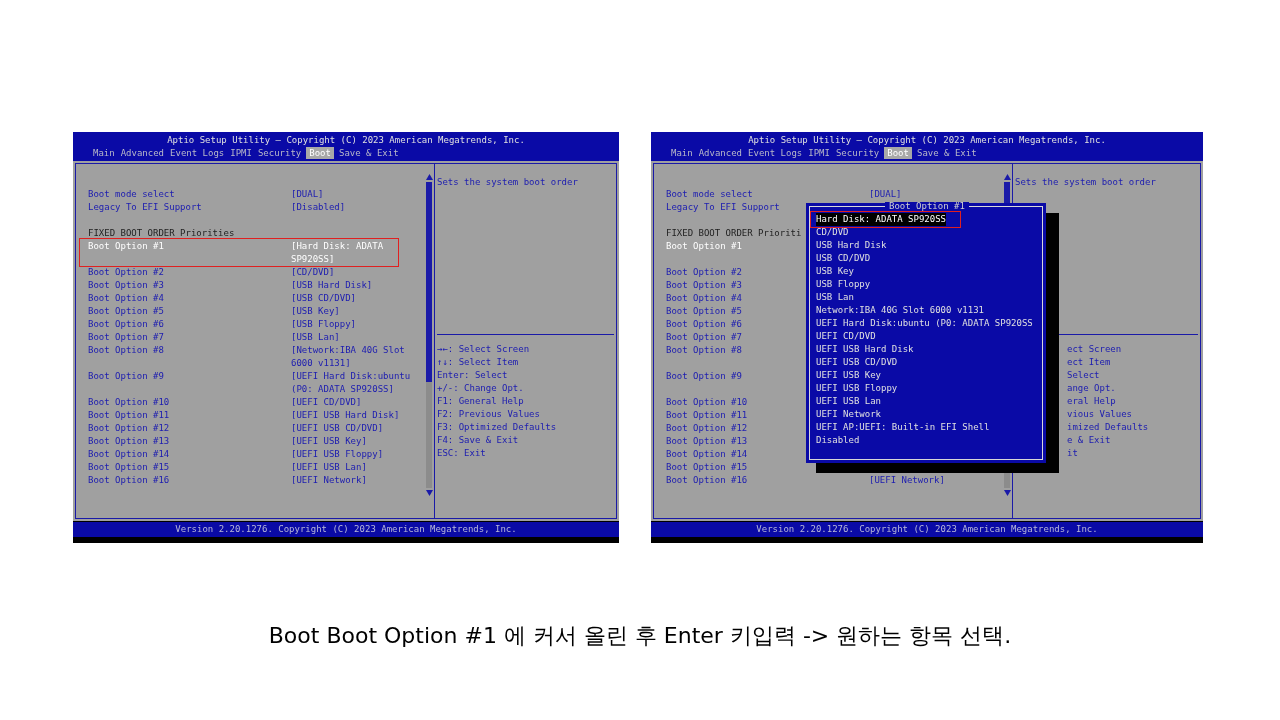  What do you see at coordinates (924, 323) in the screenshot?
I see `popup-option: UEFI Hard Disk:ubuntu (P0: ADATA SP920SS` at bounding box center [924, 323].